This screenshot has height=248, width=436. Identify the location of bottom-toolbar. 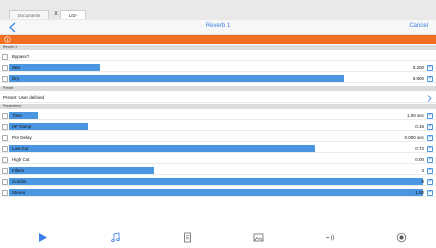
(218, 238).